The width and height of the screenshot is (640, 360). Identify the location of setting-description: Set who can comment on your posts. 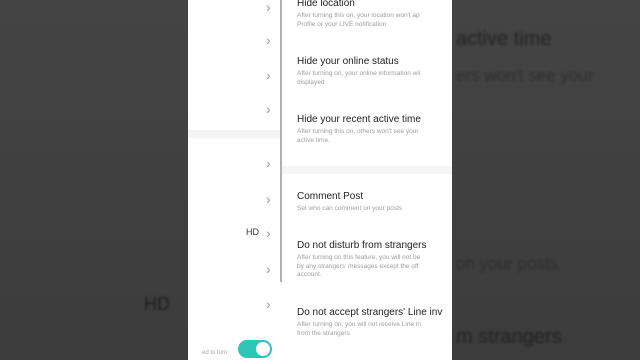
(350, 208).